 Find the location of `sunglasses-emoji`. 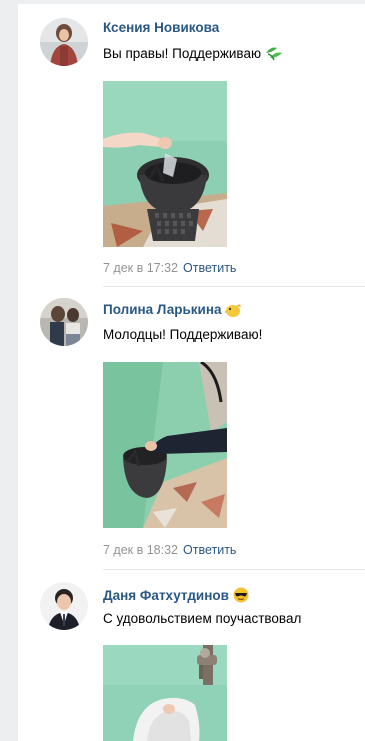

sunglasses-emoji is located at coordinates (241, 596).